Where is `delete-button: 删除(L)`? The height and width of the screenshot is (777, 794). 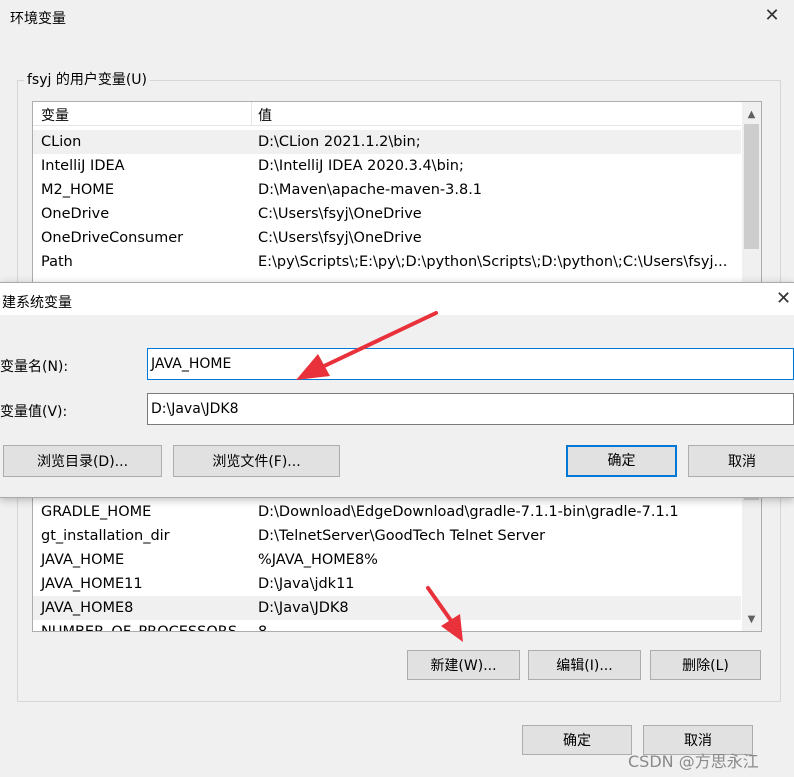
delete-button: 删除(L) is located at coordinates (705, 665).